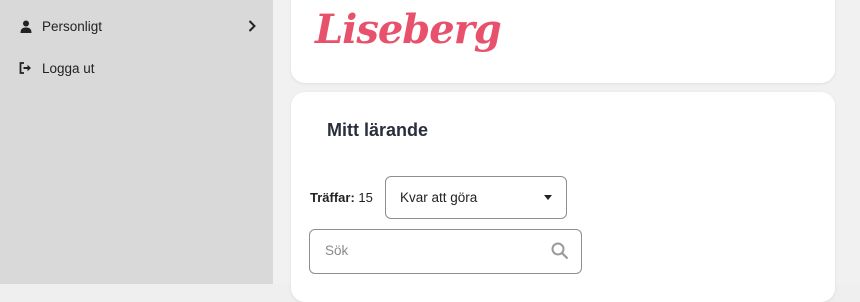 This screenshot has width=860, height=302. I want to click on page-title: Mitt lärande, so click(378, 130).